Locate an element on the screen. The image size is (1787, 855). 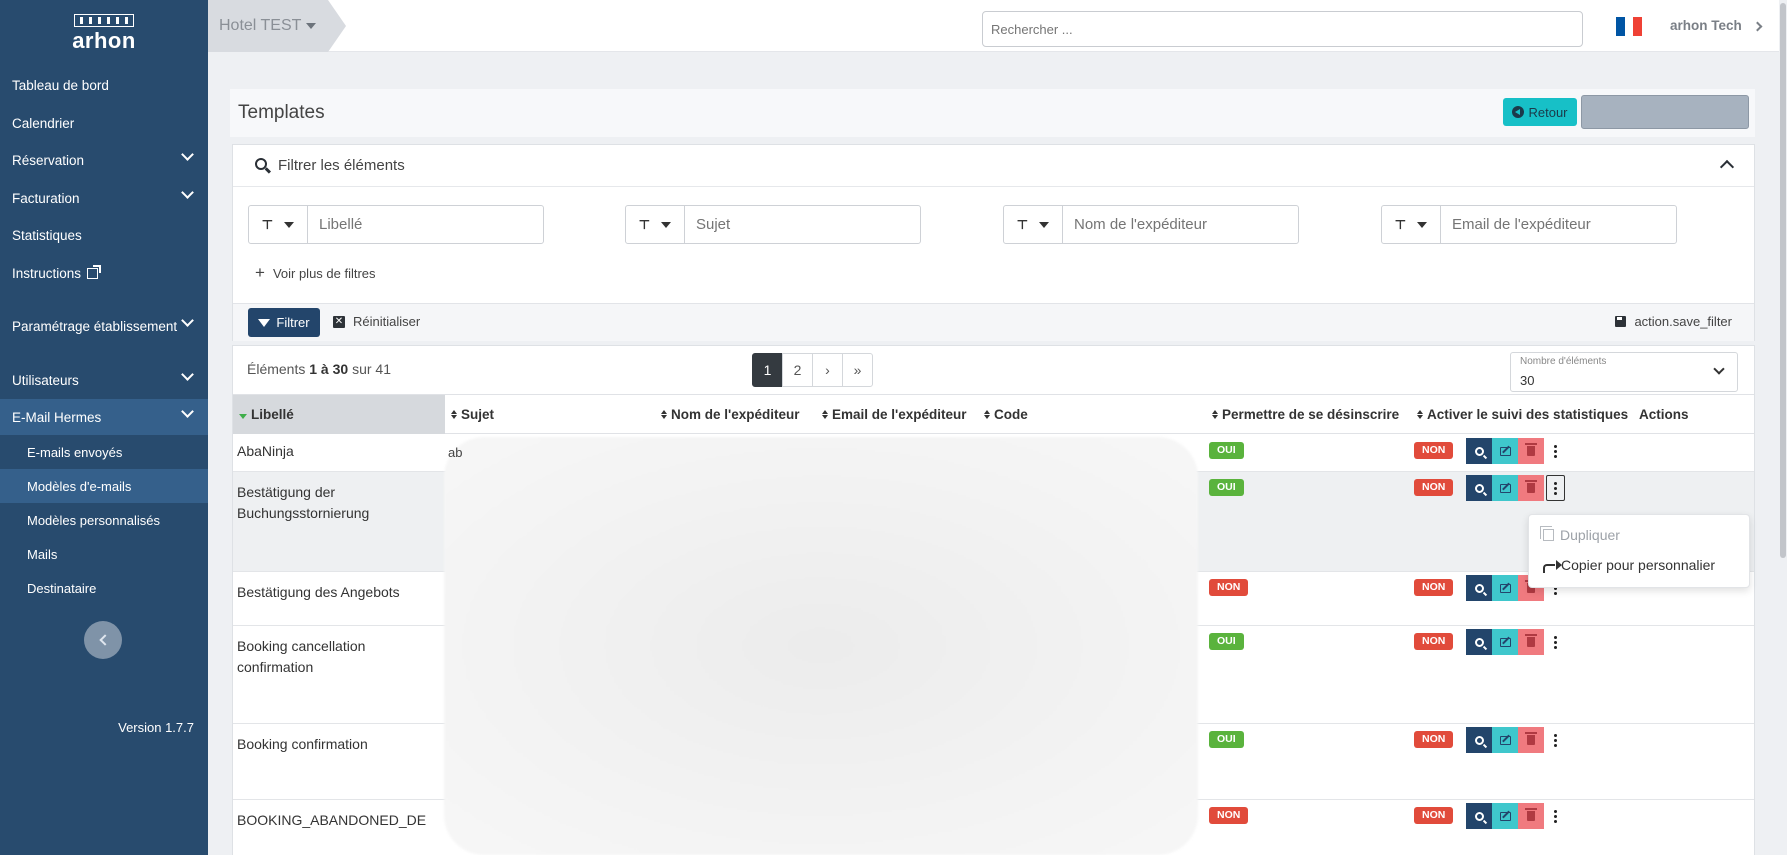
retour-button: Retour is located at coordinates (1540, 112).